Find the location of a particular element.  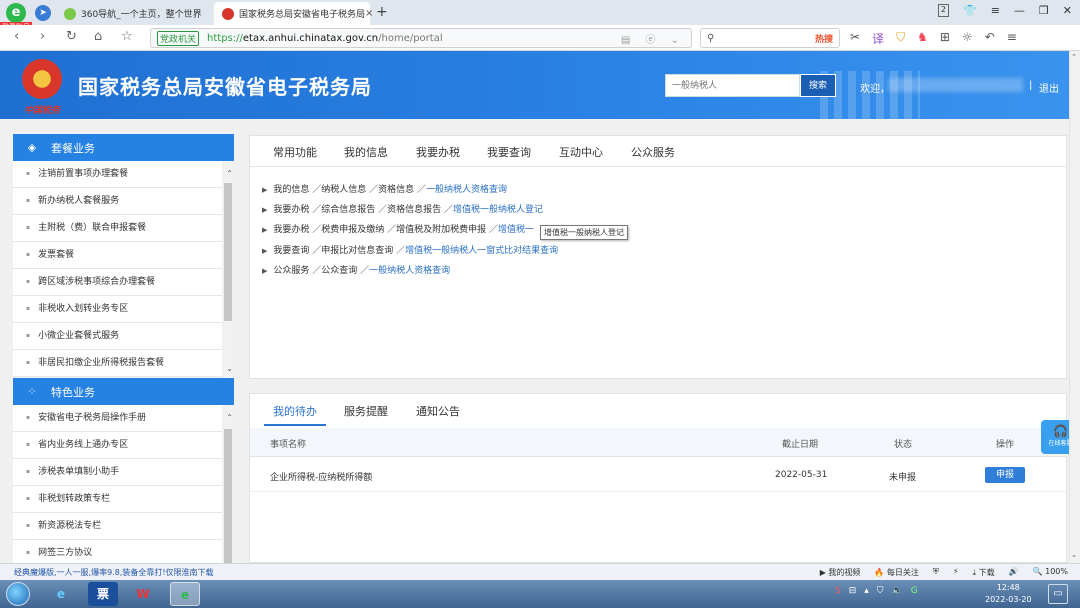

game-icon: ♞ is located at coordinates (922, 38).